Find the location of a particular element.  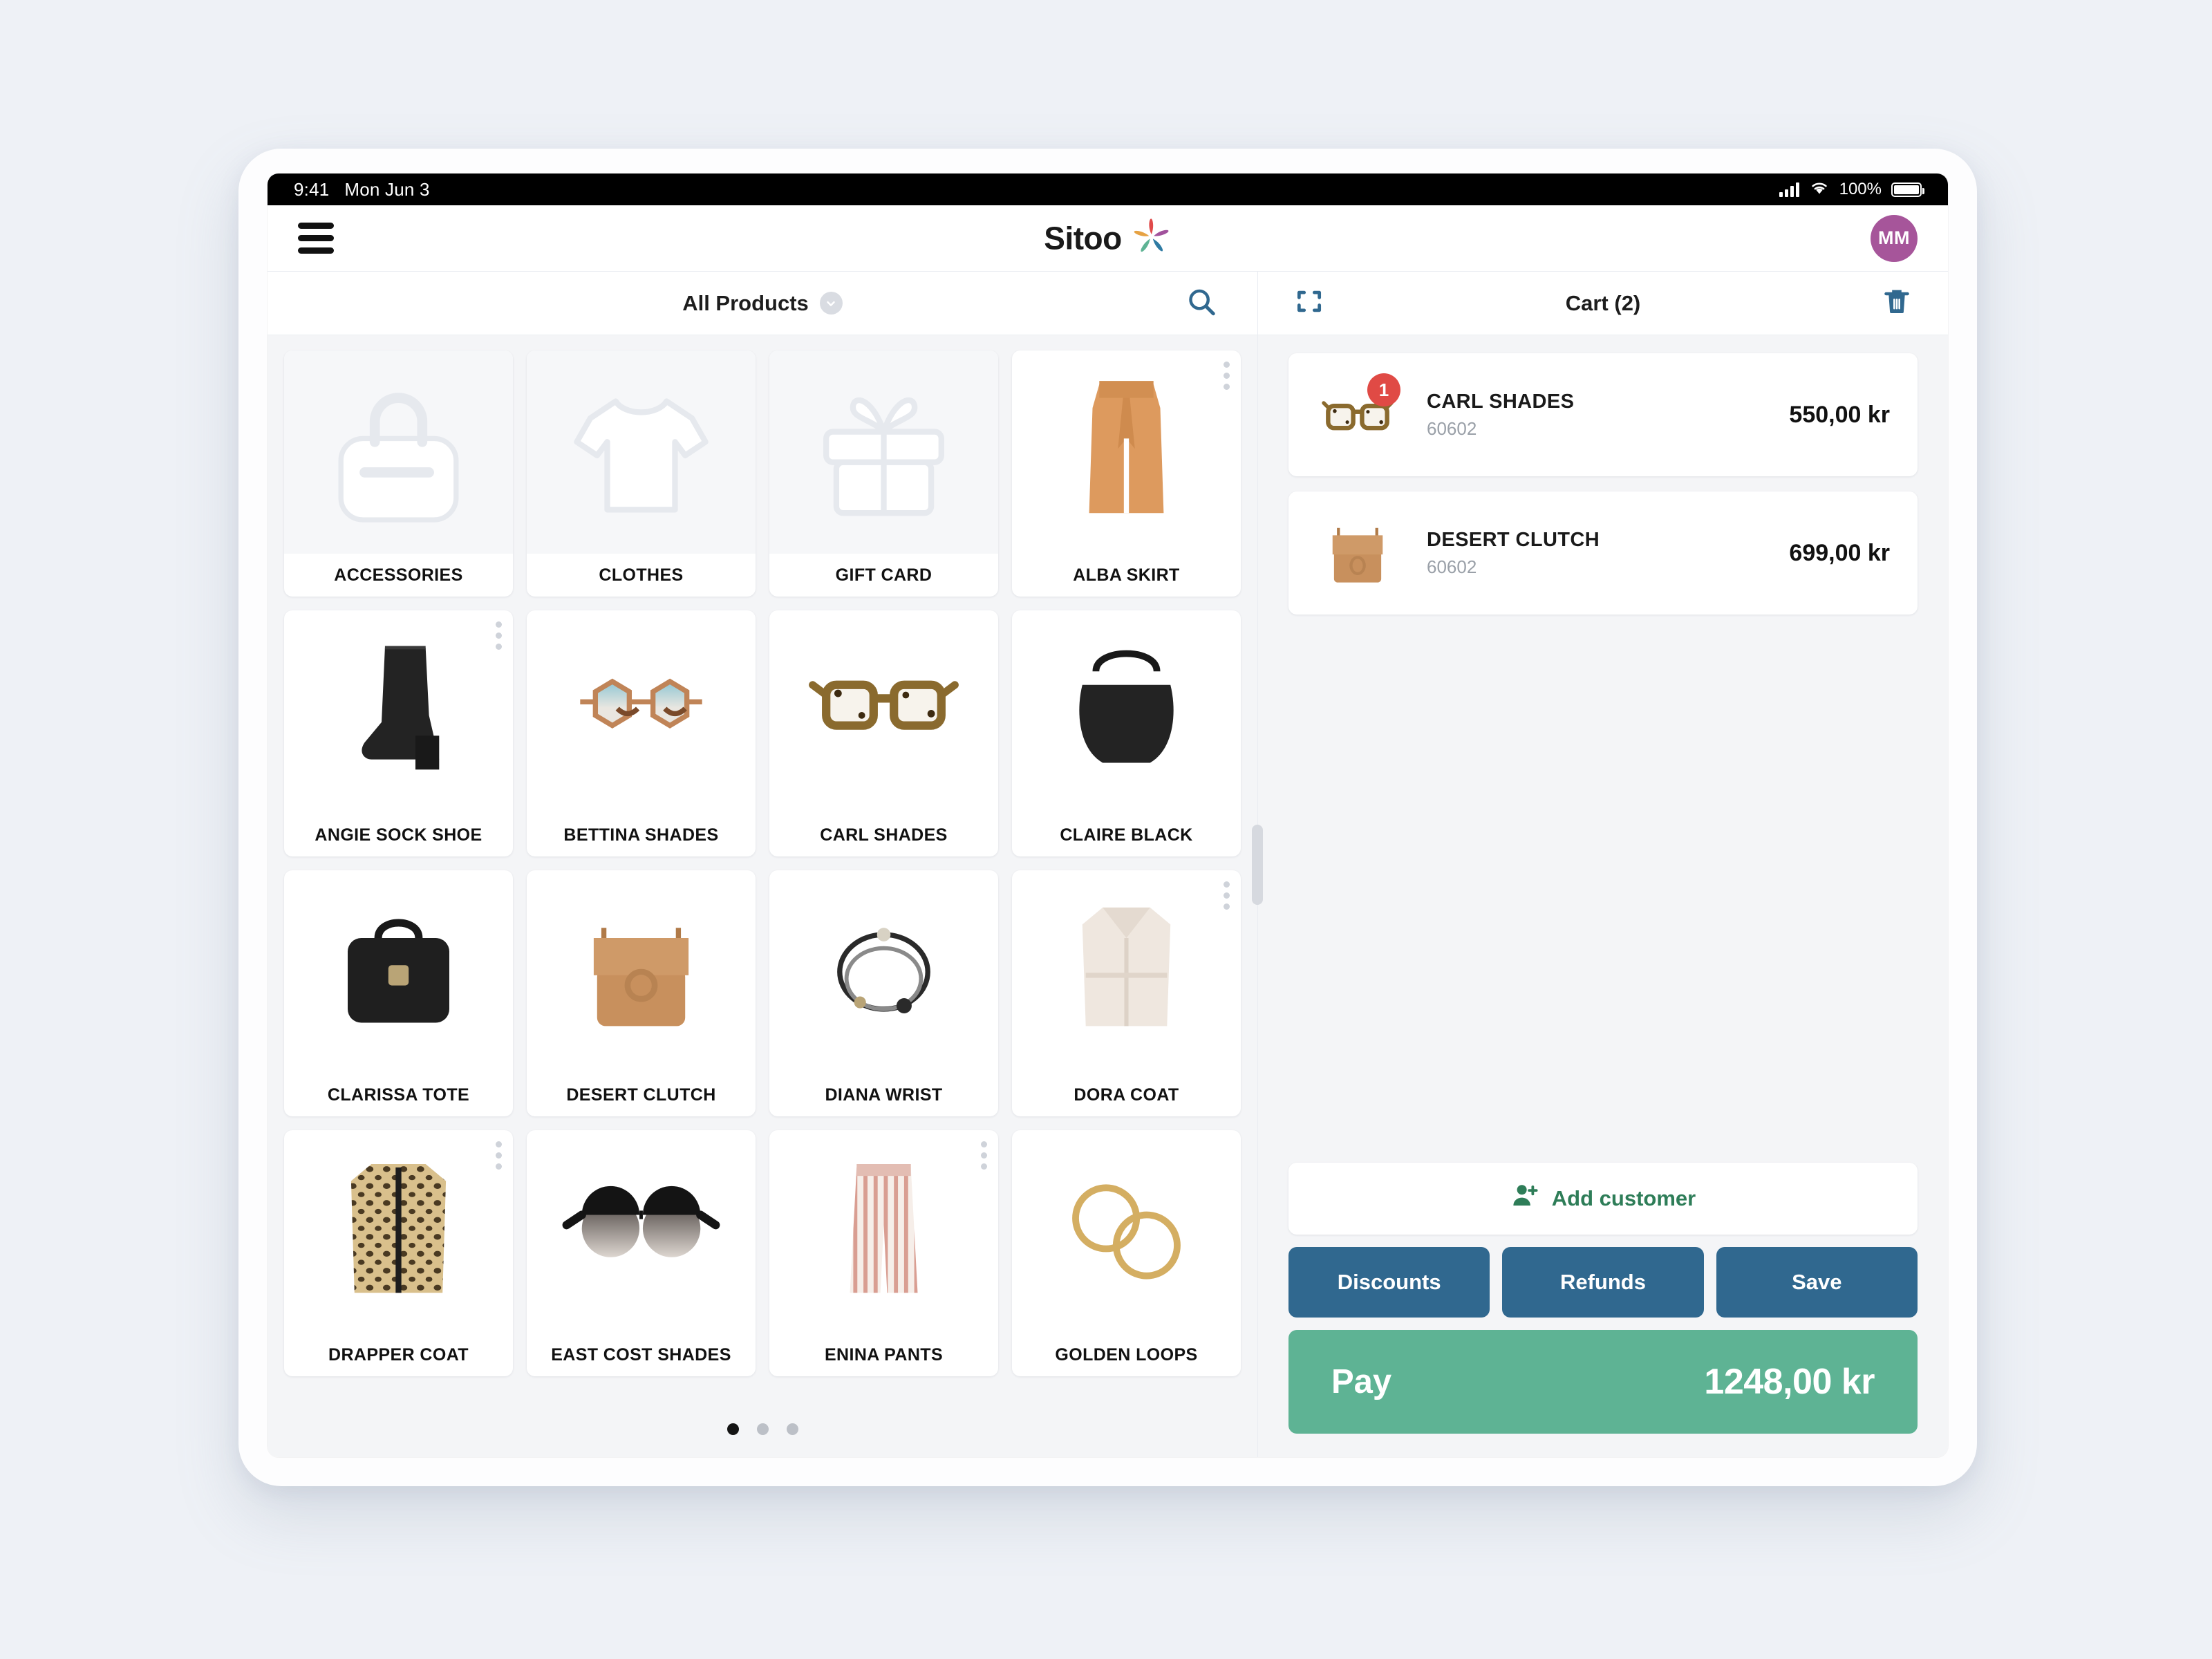

cream-coat-image is located at coordinates (1126, 967).